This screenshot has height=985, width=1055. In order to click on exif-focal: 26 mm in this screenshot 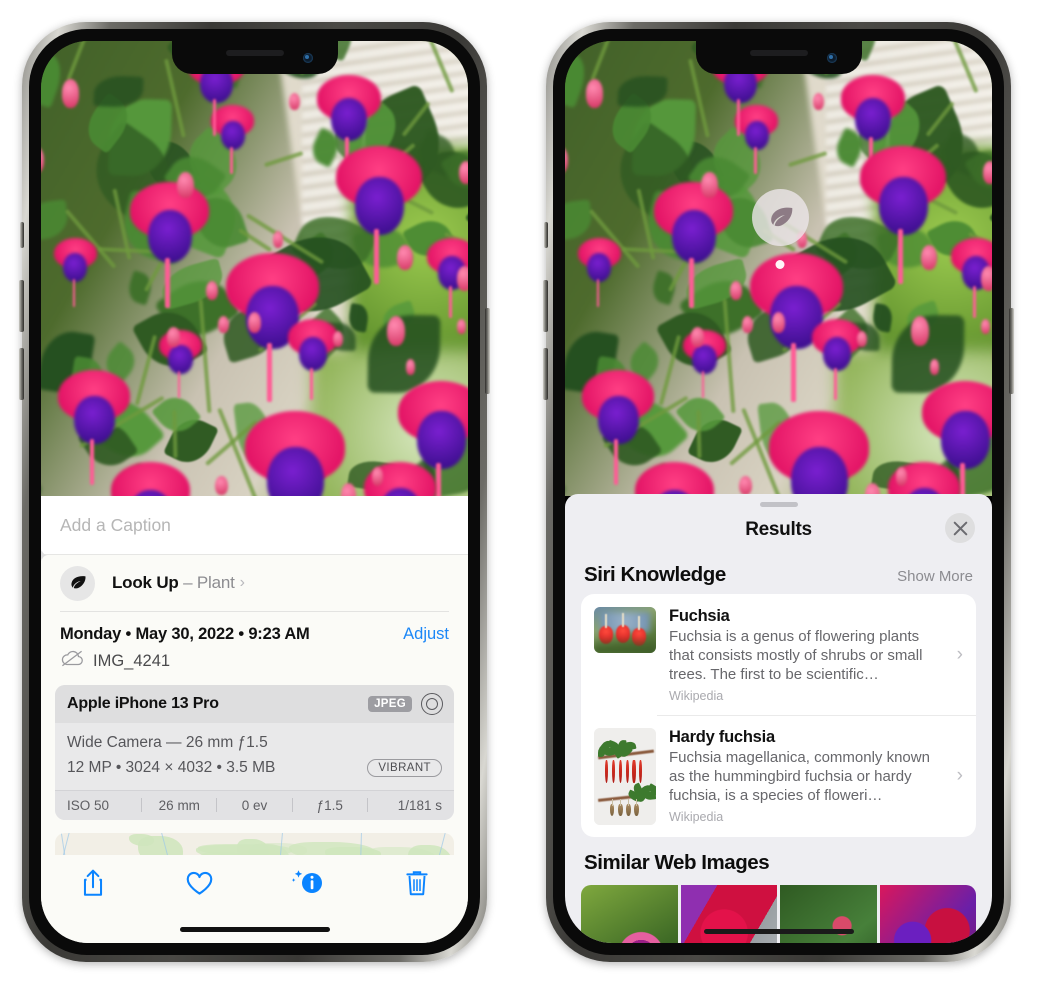, I will do `click(179, 805)`.